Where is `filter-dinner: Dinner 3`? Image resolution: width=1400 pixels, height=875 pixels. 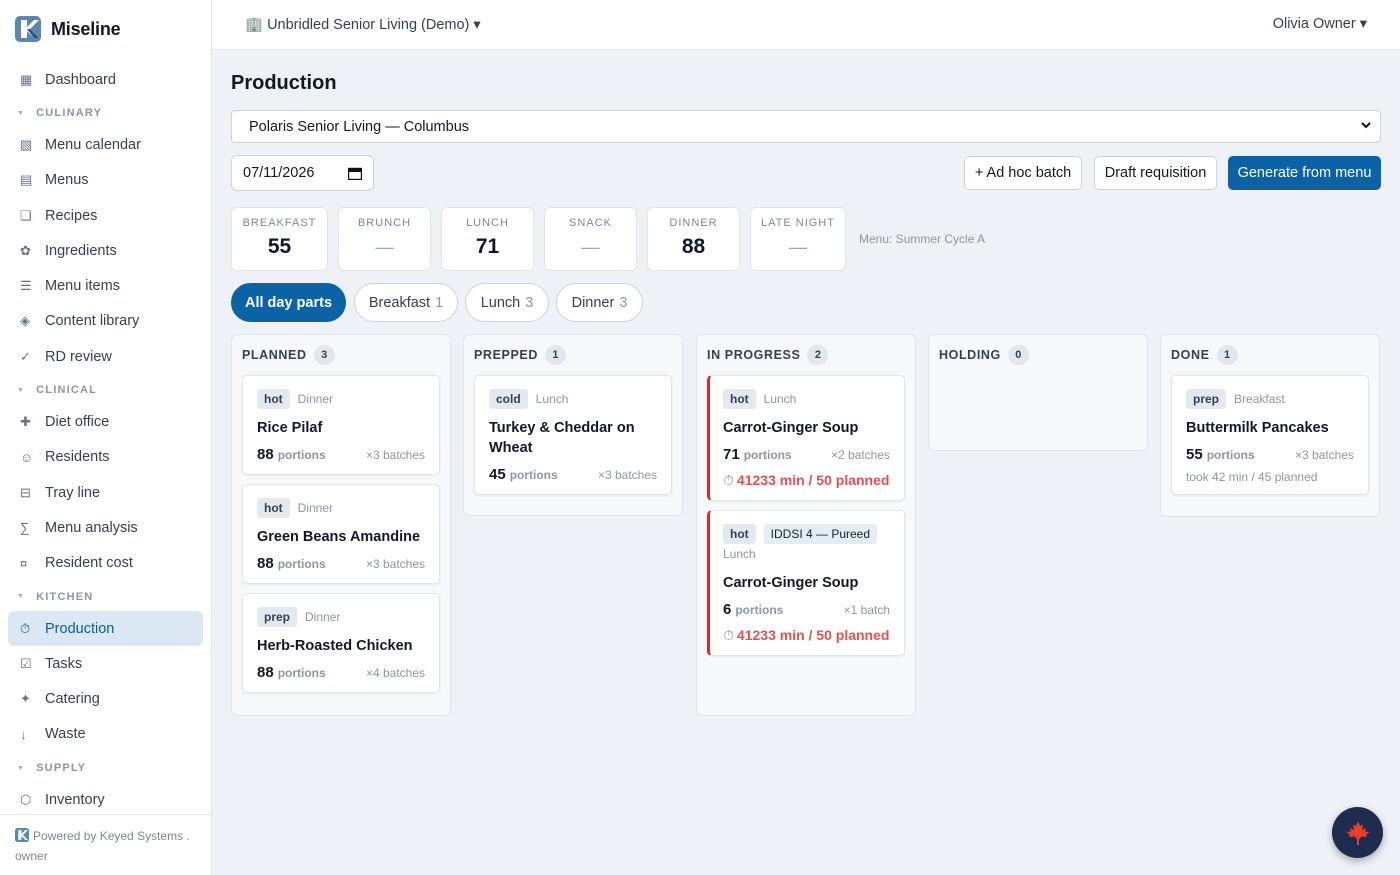
filter-dinner: Dinner 3 is located at coordinates (599, 302).